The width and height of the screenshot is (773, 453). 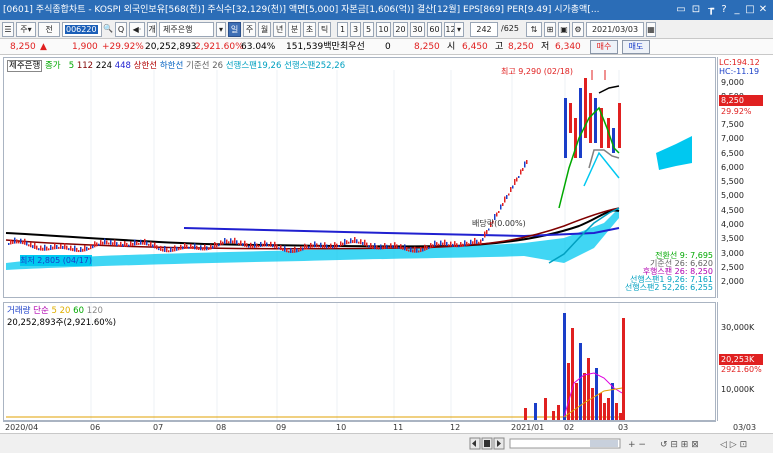 I want to click on interval-button-1: 3, so click(x=355, y=29).